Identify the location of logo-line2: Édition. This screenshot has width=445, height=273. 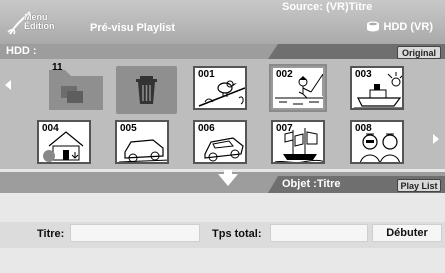
(39, 26).